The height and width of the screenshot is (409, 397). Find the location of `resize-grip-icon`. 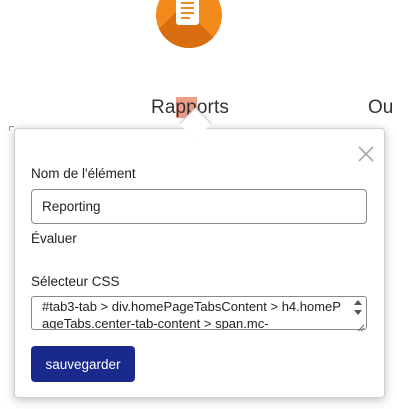

resize-grip-icon is located at coordinates (360, 325).